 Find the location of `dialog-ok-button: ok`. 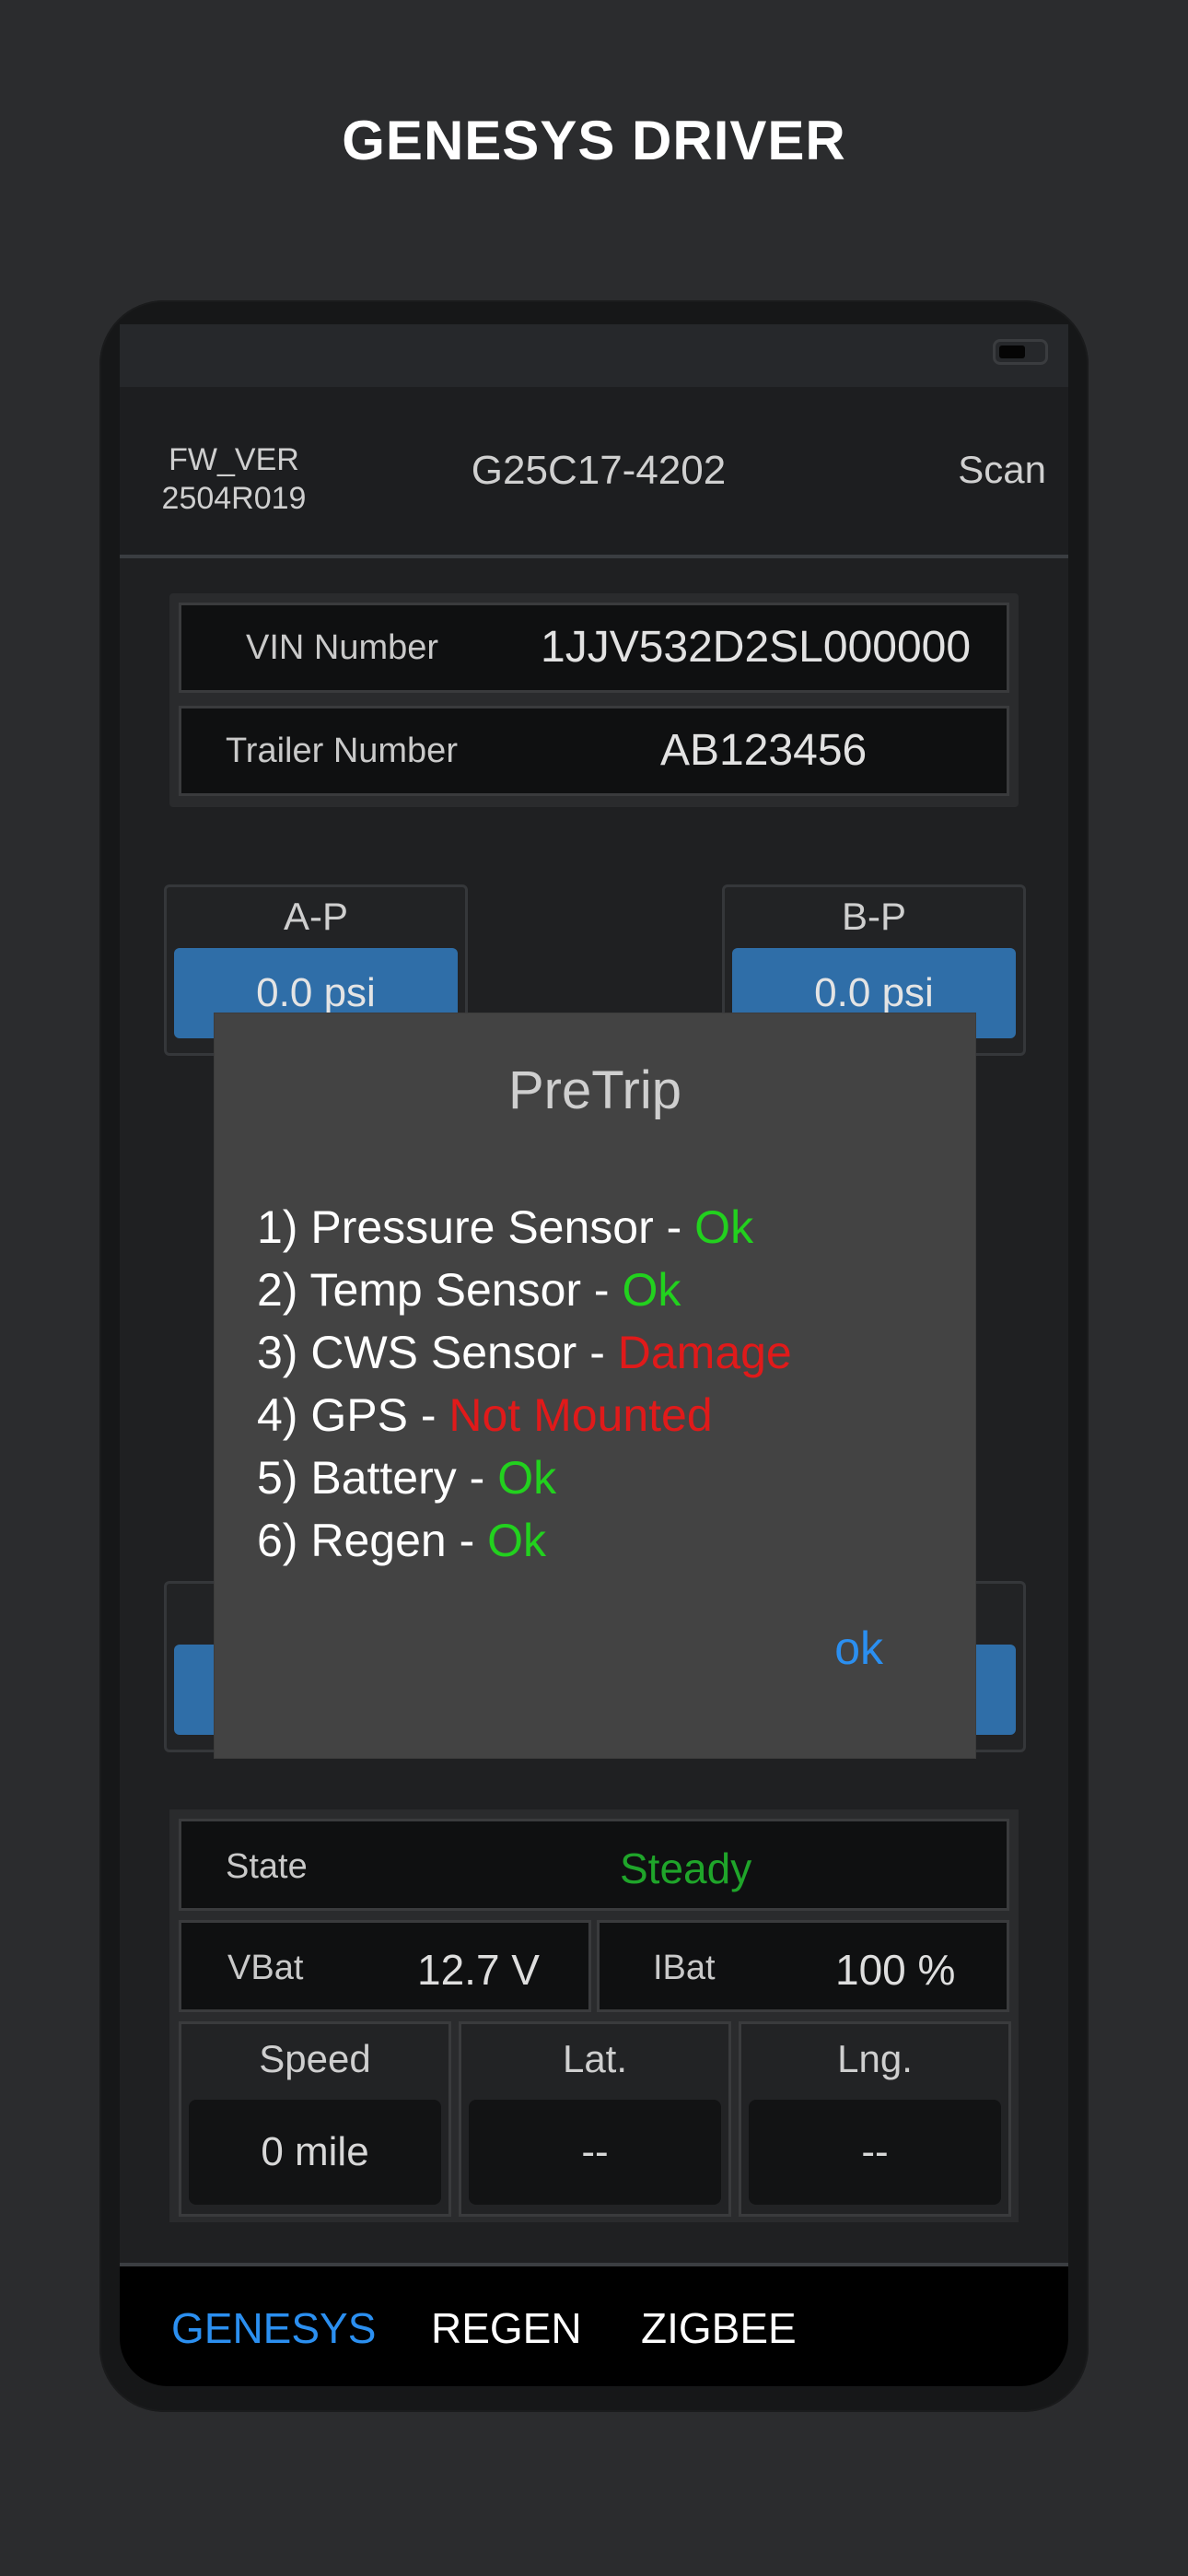

dialog-ok-button: ok is located at coordinates (858, 1648).